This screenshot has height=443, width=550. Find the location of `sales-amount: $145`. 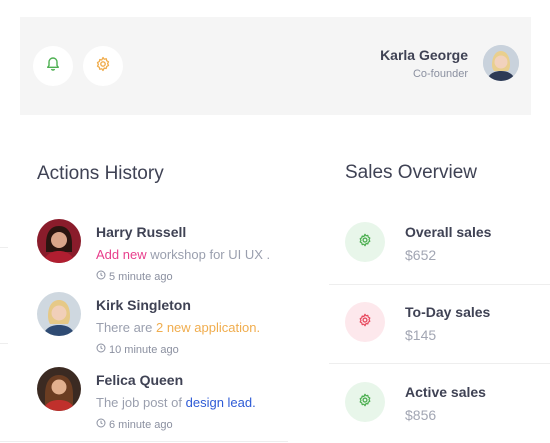

sales-amount: $145 is located at coordinates (421, 335).